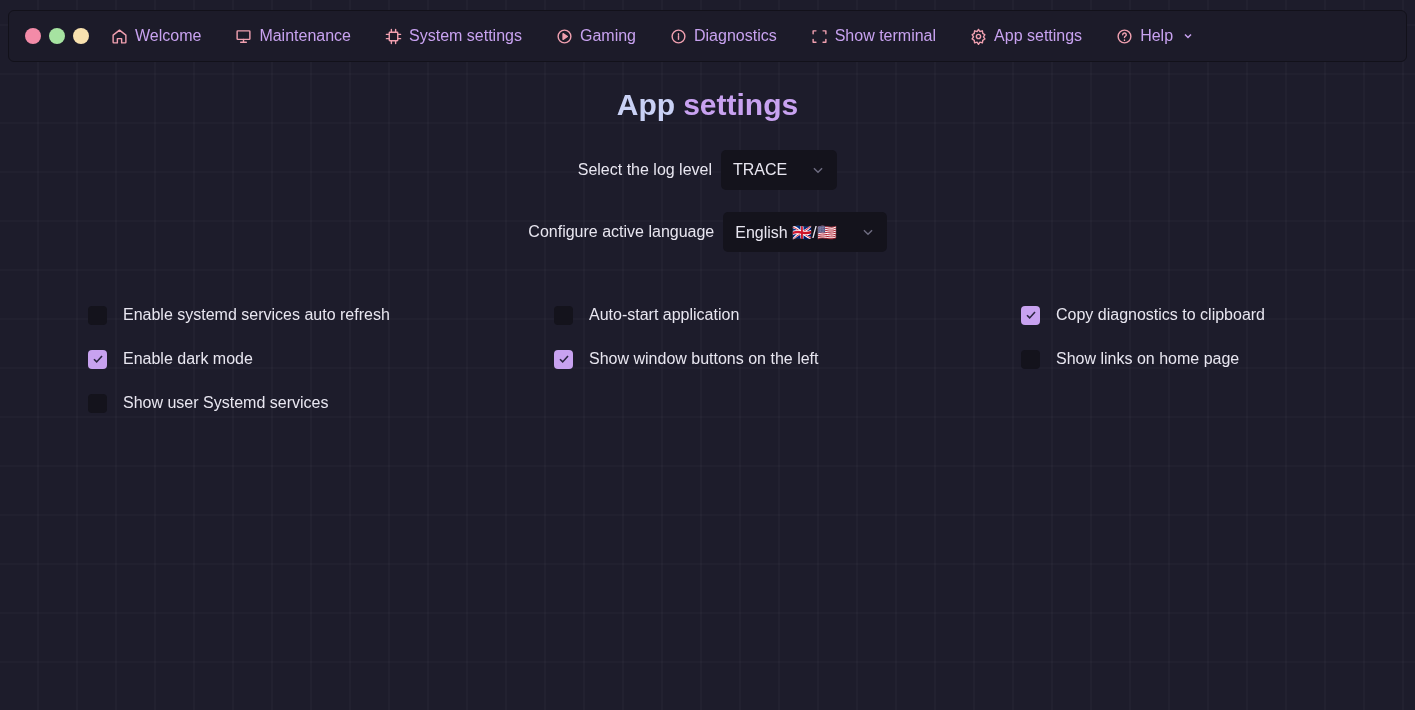 The height and width of the screenshot is (710, 1415). I want to click on page-title: settings, so click(741, 105).